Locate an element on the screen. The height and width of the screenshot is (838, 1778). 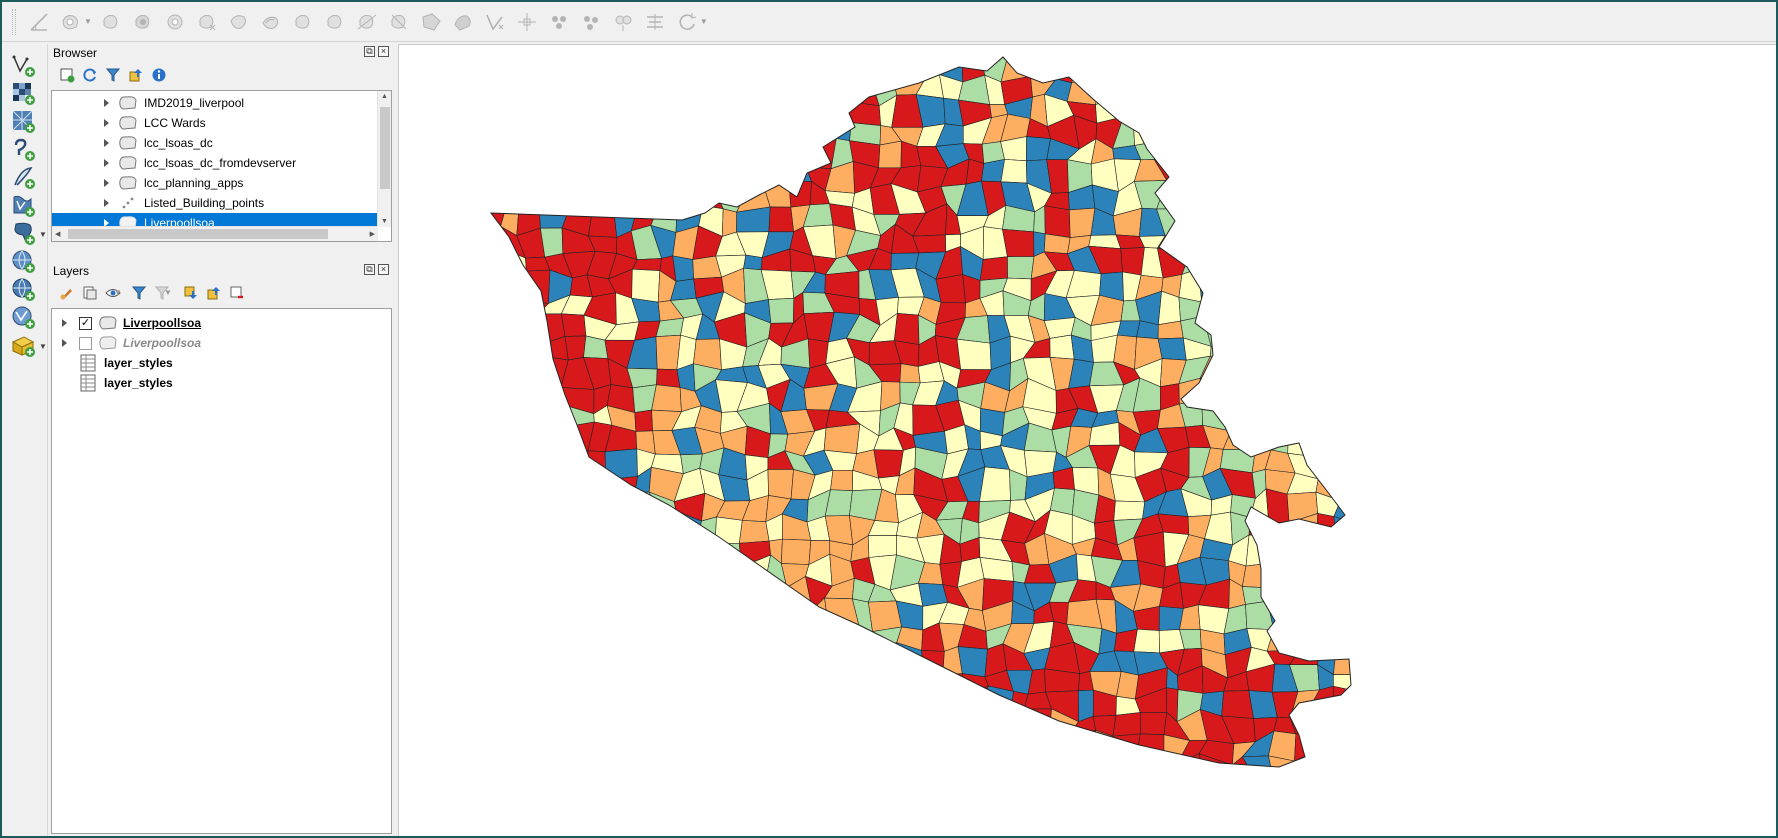
add-ring-icon is located at coordinates (71, 22).